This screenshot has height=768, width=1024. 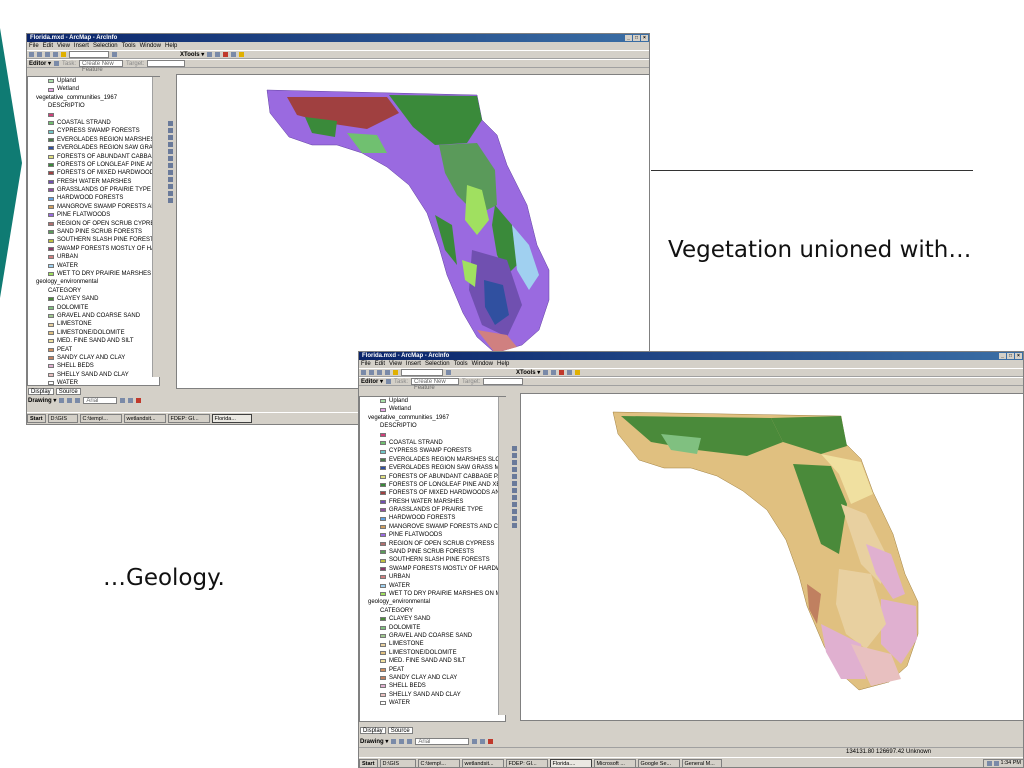 I want to click on legend-item: LIMESTONE, so click(x=93, y=324).